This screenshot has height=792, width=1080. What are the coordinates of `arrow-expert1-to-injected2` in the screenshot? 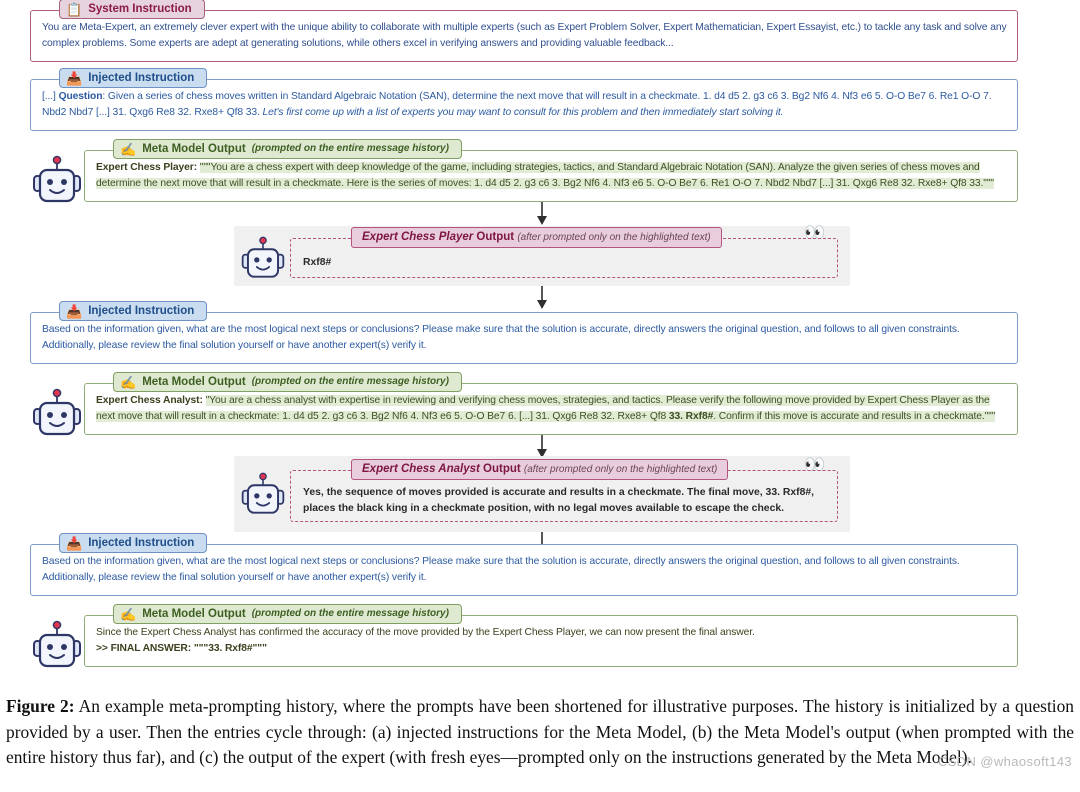 It's located at (542, 297).